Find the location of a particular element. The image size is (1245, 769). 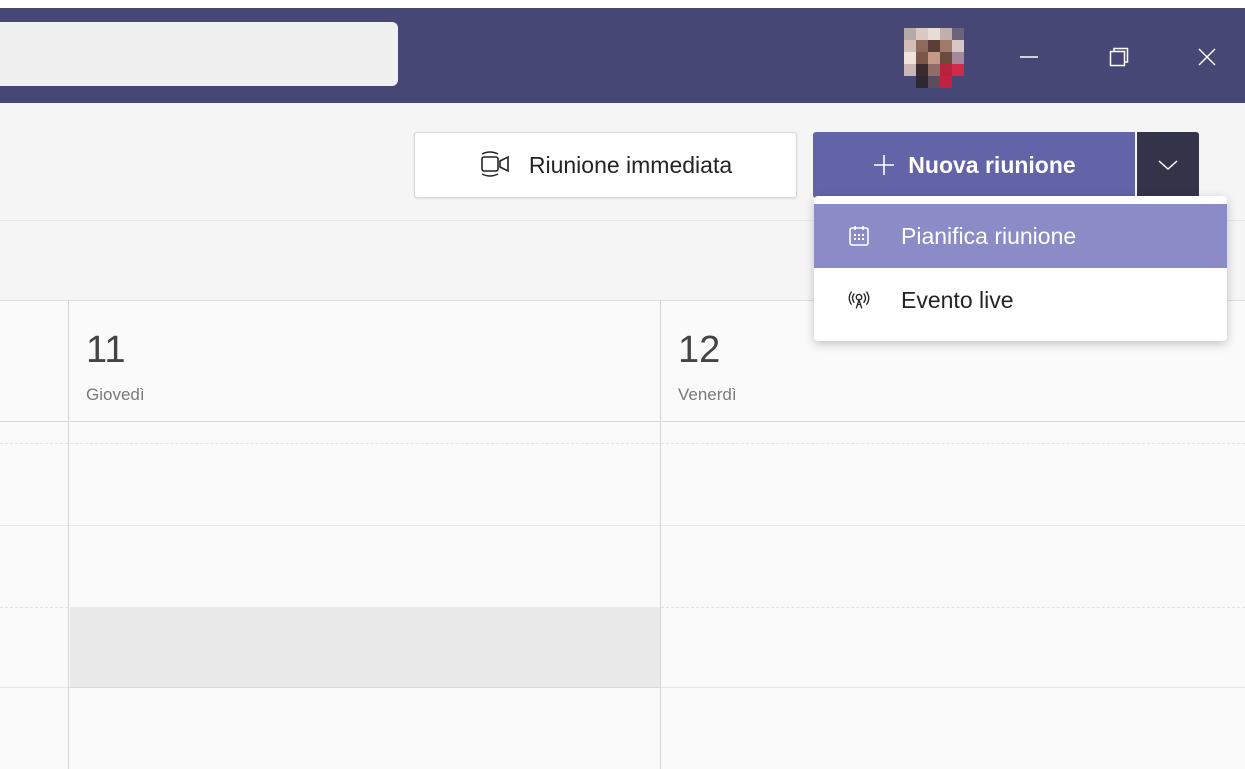

menu-item-label: Evento live is located at coordinates (957, 299).